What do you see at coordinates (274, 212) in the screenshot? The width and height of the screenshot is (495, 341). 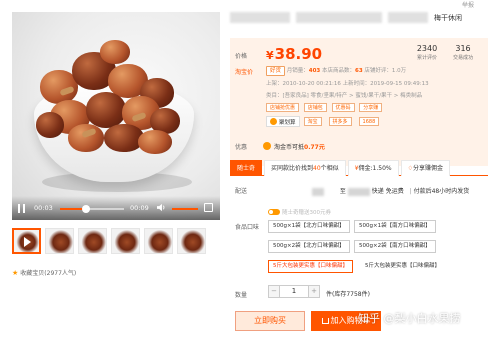 I see `promo-toggle` at bounding box center [274, 212].